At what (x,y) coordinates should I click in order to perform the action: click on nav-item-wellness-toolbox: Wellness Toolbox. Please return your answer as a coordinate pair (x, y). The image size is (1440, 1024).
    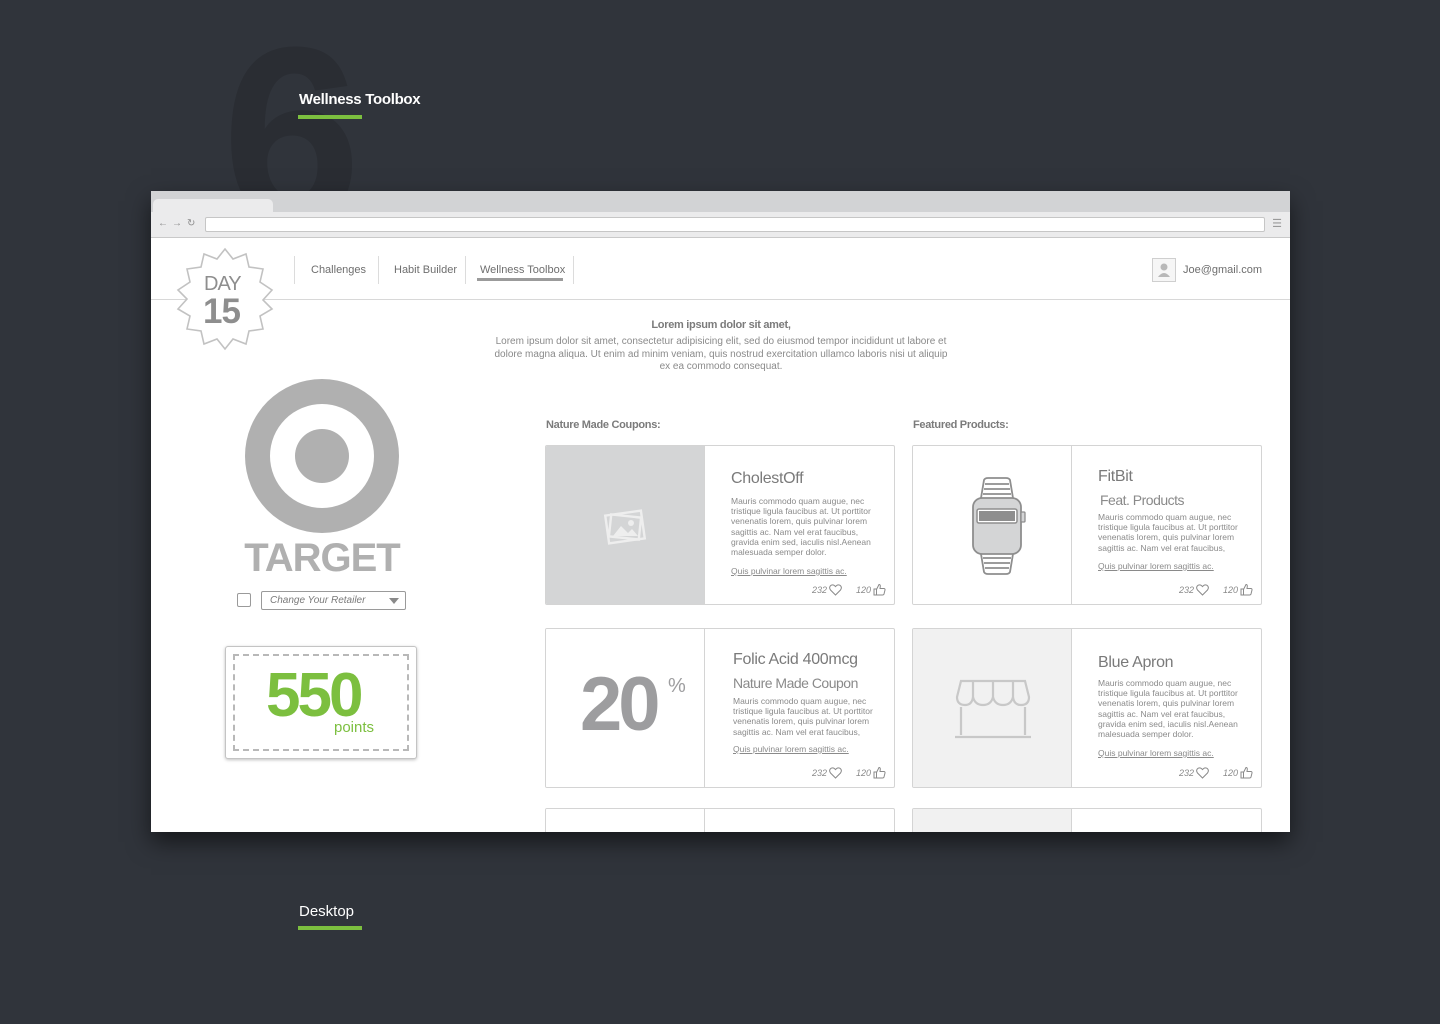
    Looking at the image, I should click on (522, 270).